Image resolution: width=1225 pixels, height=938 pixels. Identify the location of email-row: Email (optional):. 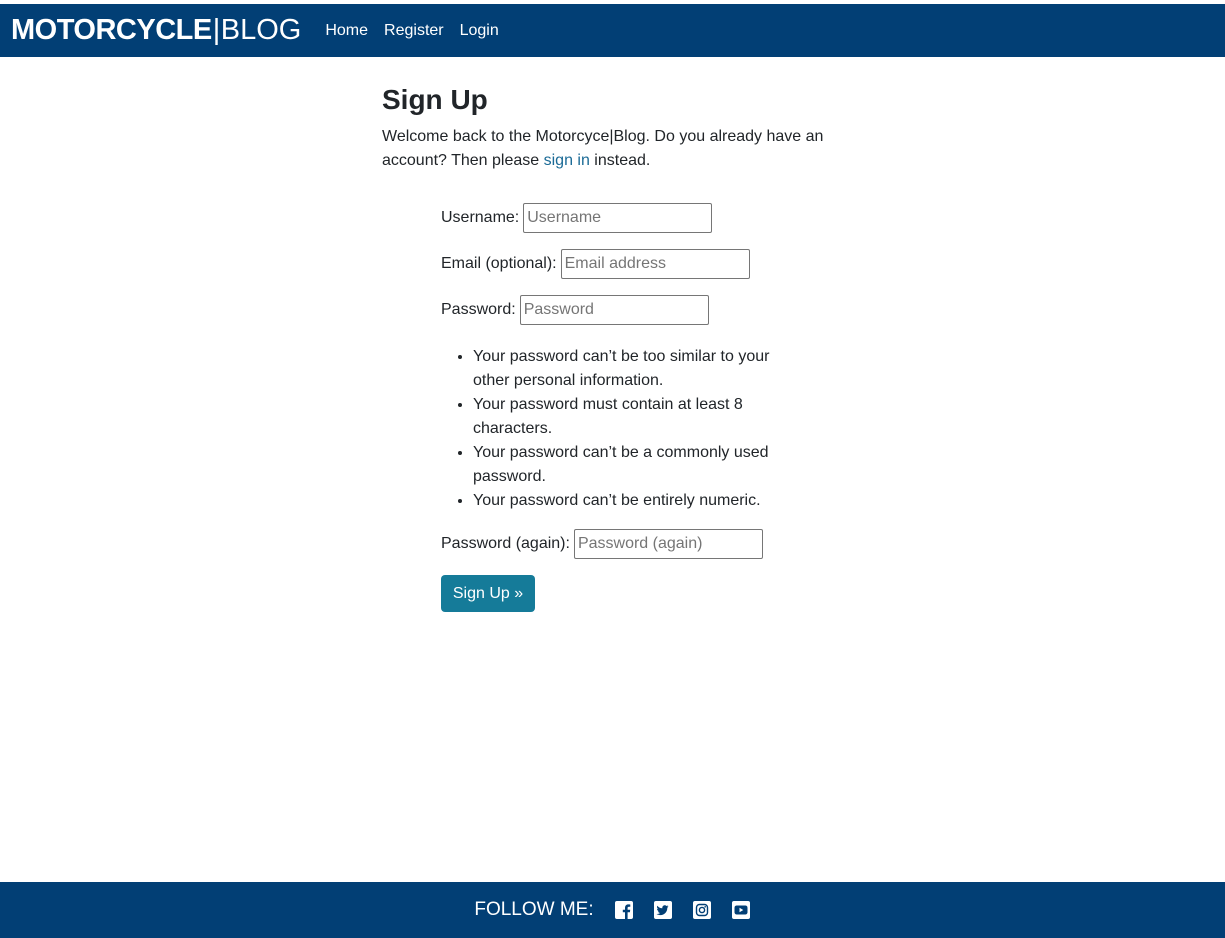
(621, 264).